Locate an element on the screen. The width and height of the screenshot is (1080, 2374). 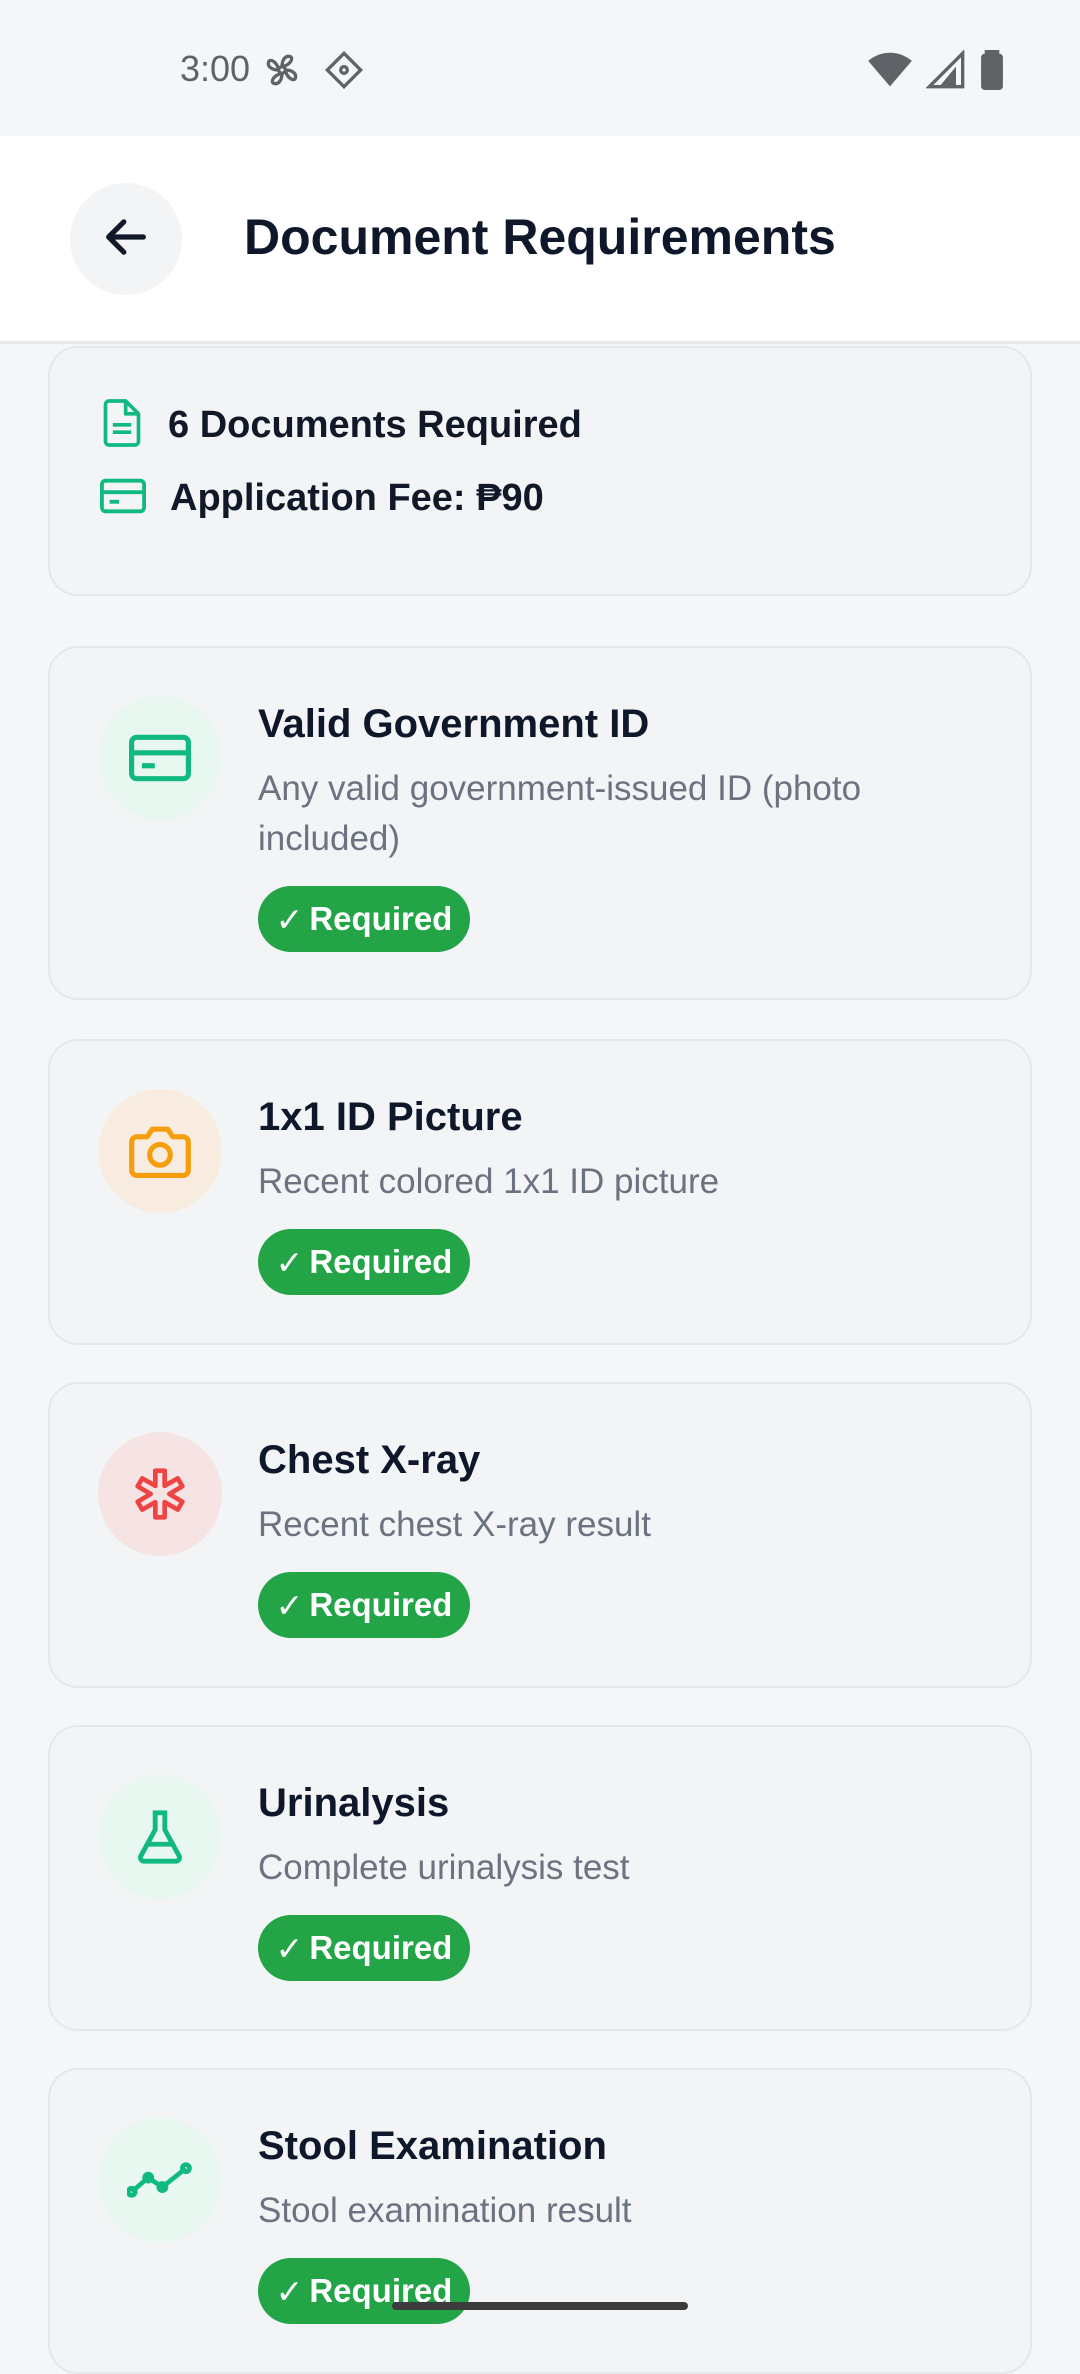
document-title: Stool Examination is located at coordinates (432, 2146).